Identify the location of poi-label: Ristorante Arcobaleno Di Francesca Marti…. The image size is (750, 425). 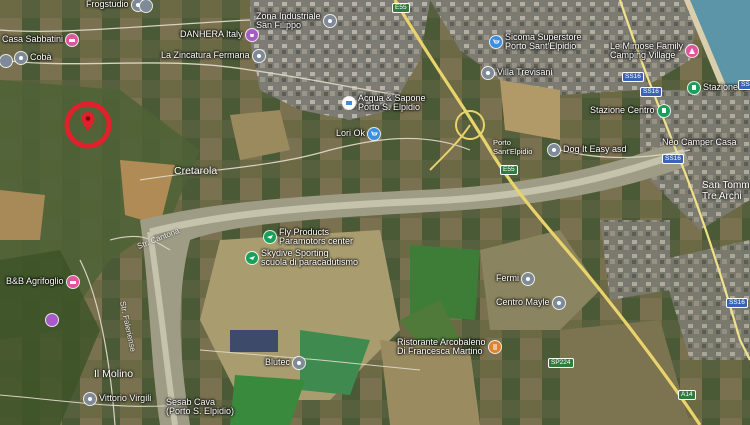
(441, 347).